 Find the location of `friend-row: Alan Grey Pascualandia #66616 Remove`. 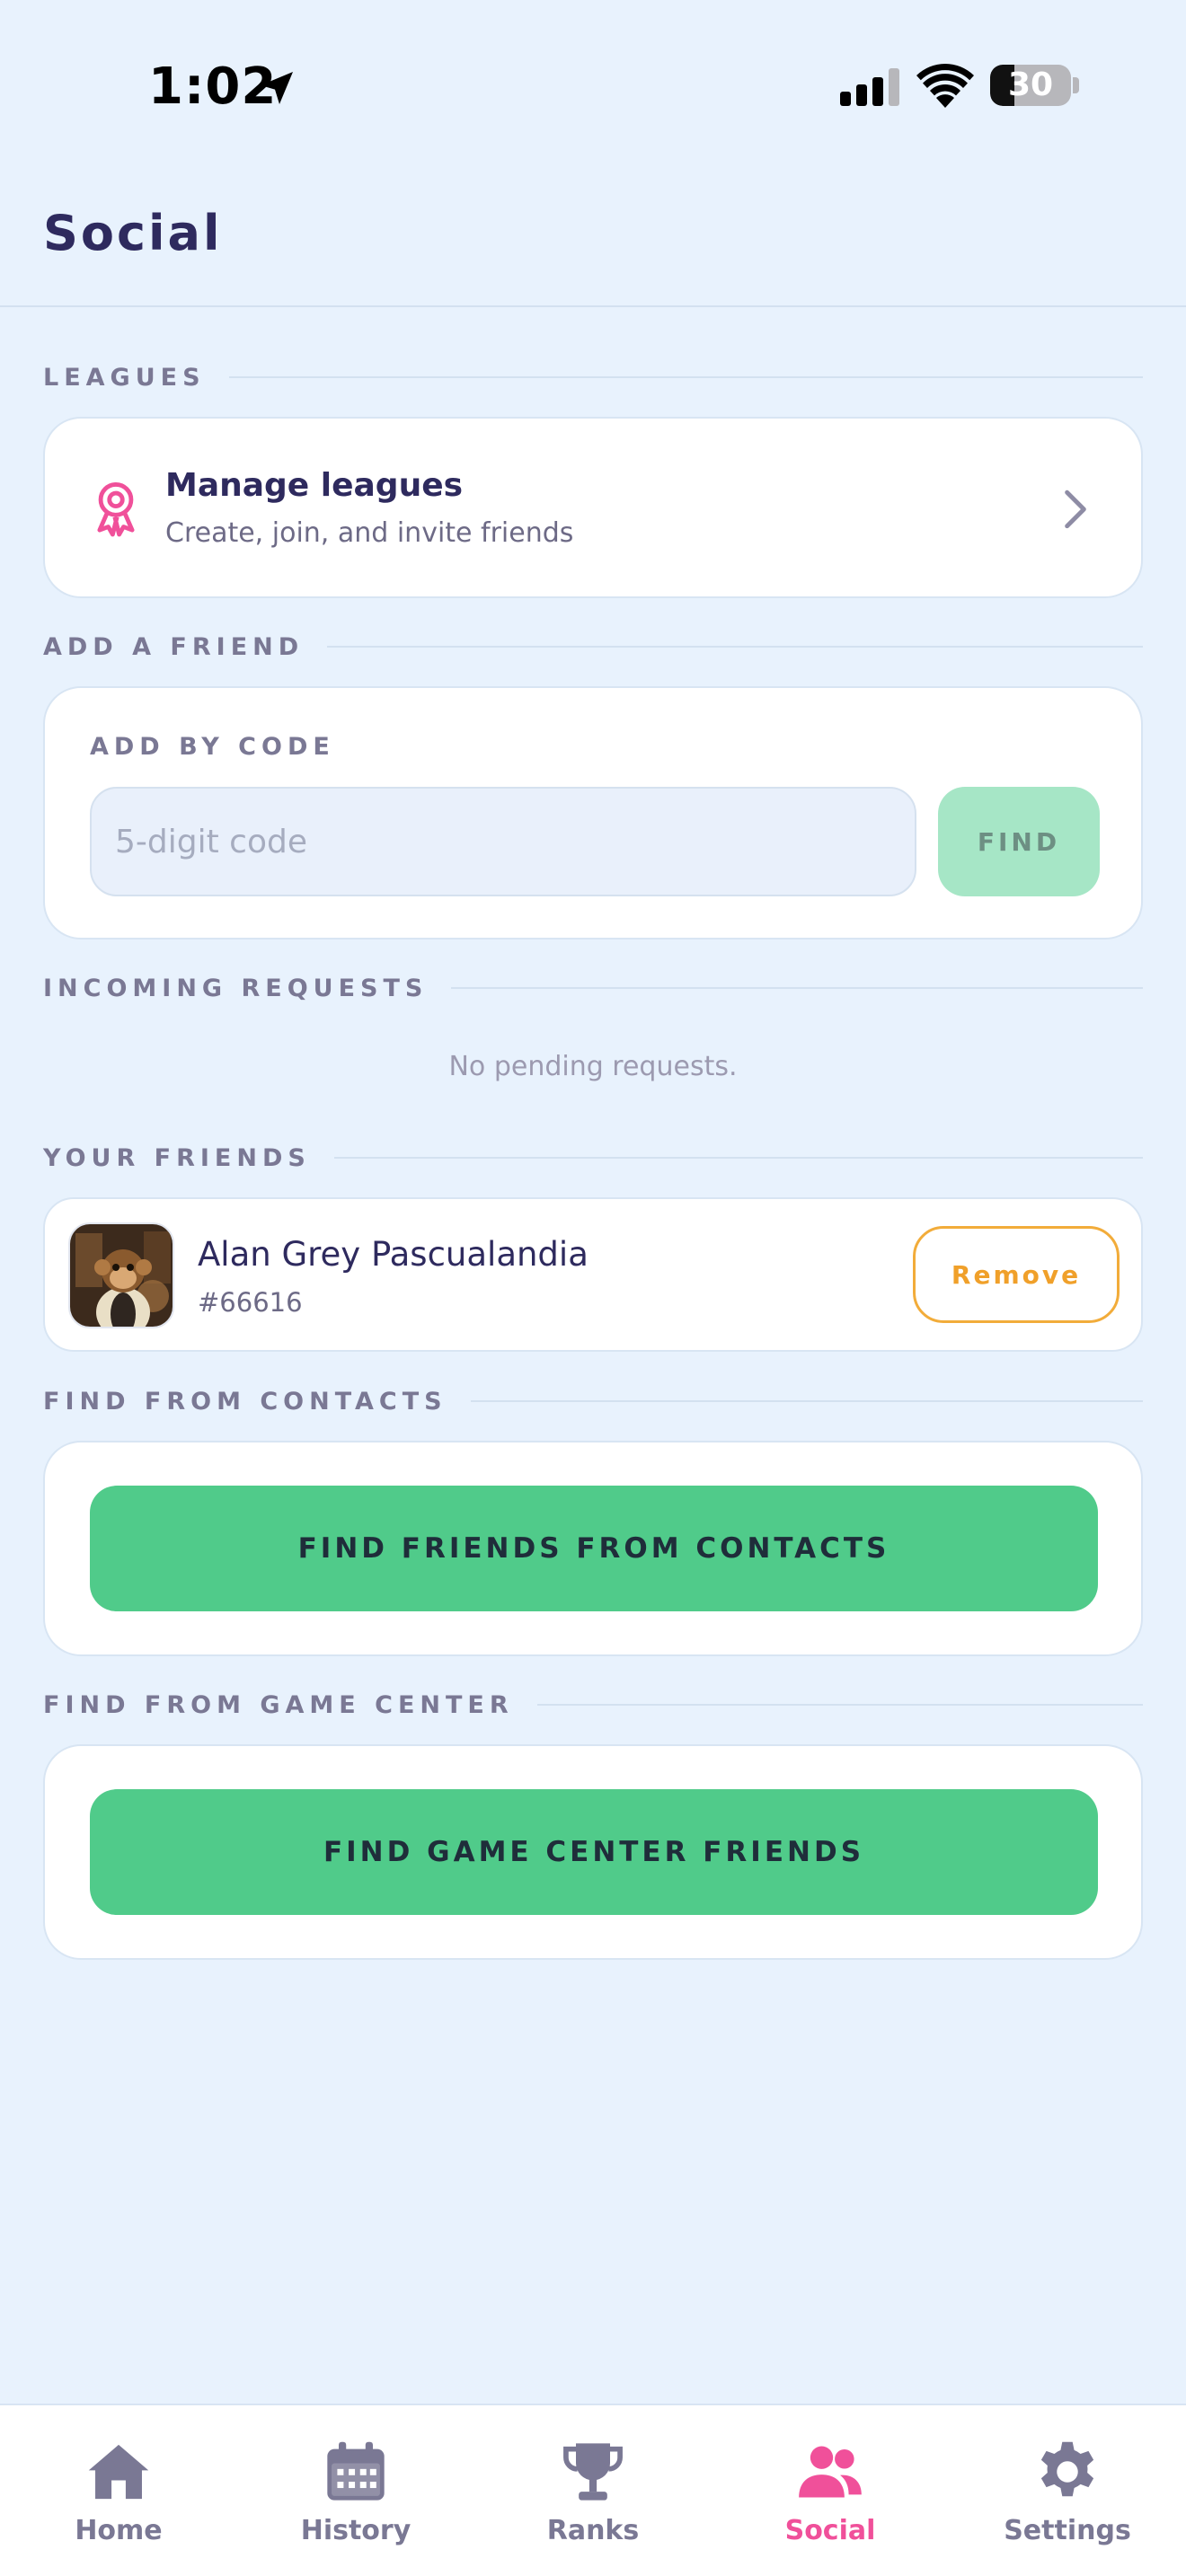

friend-row: Alan Grey Pascualandia #66616 Remove is located at coordinates (593, 1274).